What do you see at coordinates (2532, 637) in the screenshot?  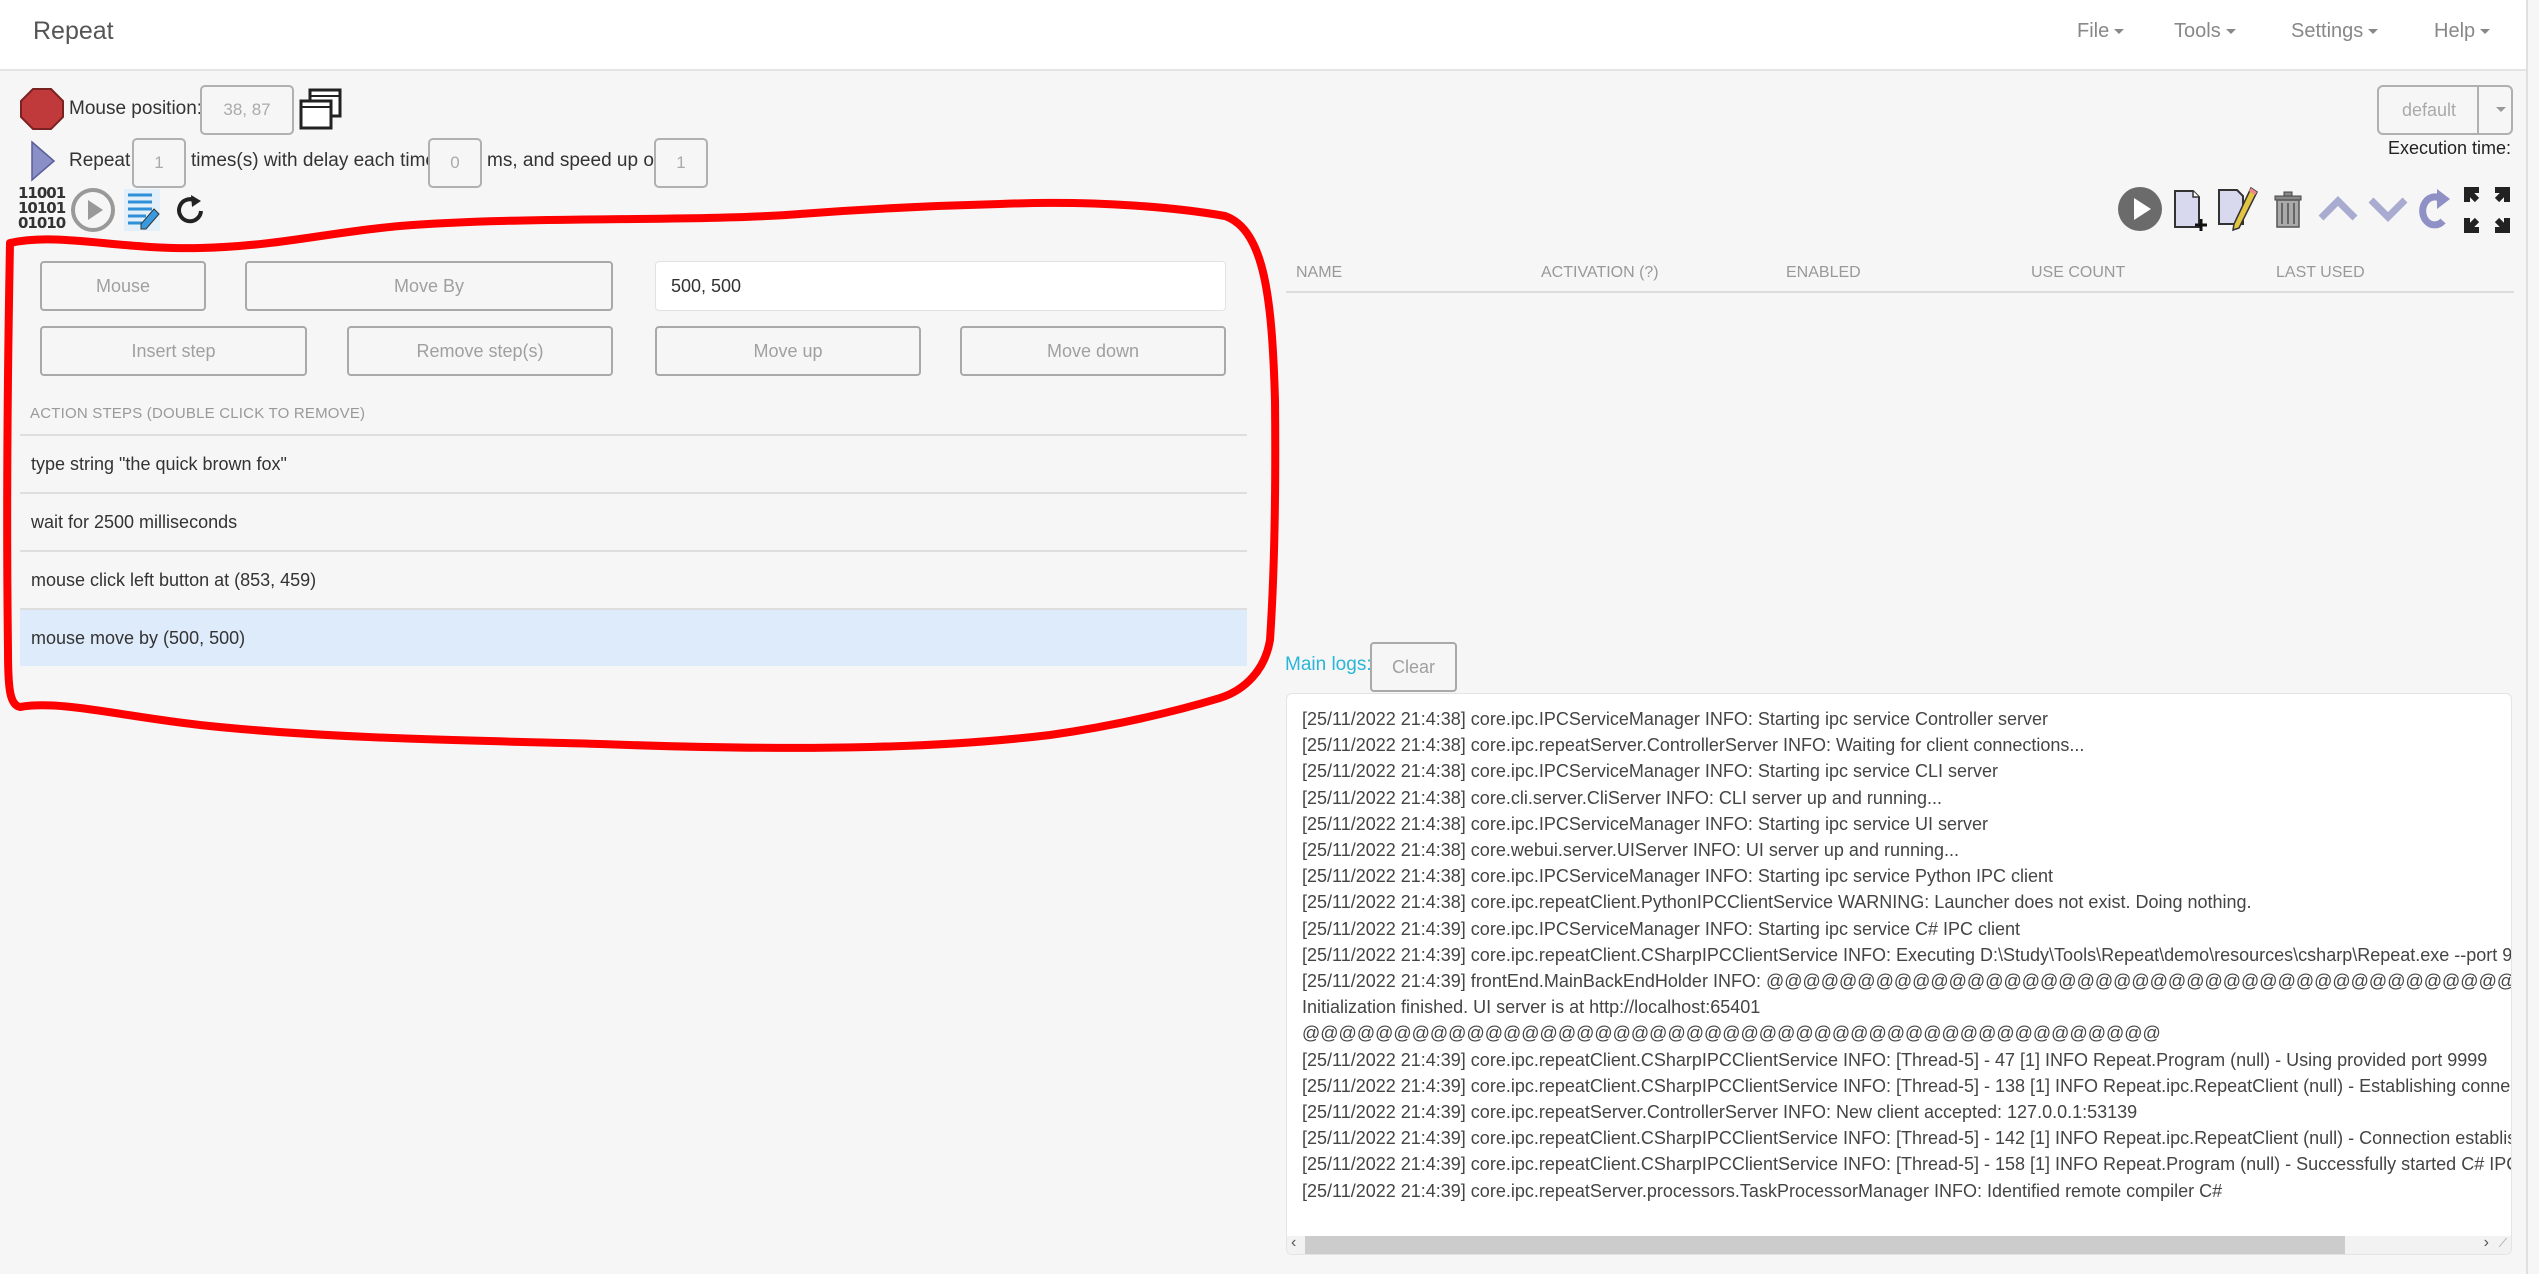 I see `page-scrollbar` at bounding box center [2532, 637].